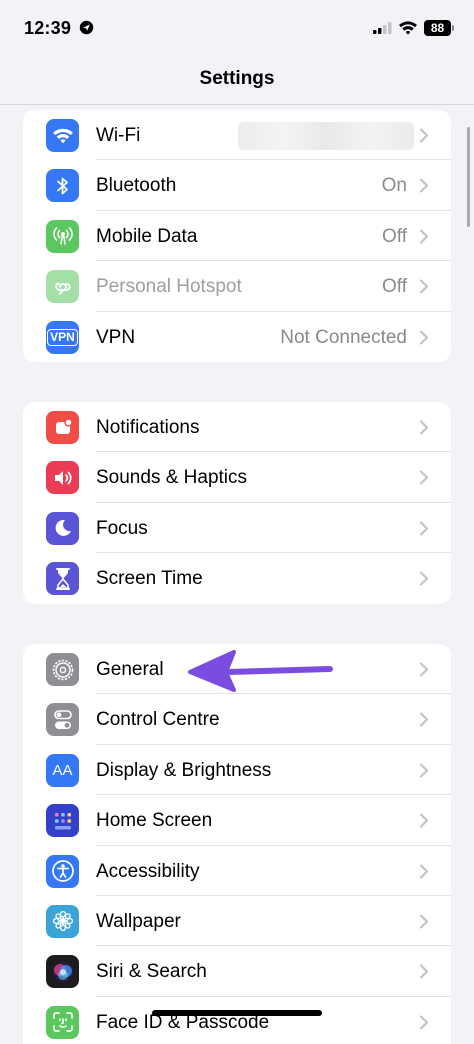  What do you see at coordinates (130, 669) in the screenshot?
I see `row-label: General` at bounding box center [130, 669].